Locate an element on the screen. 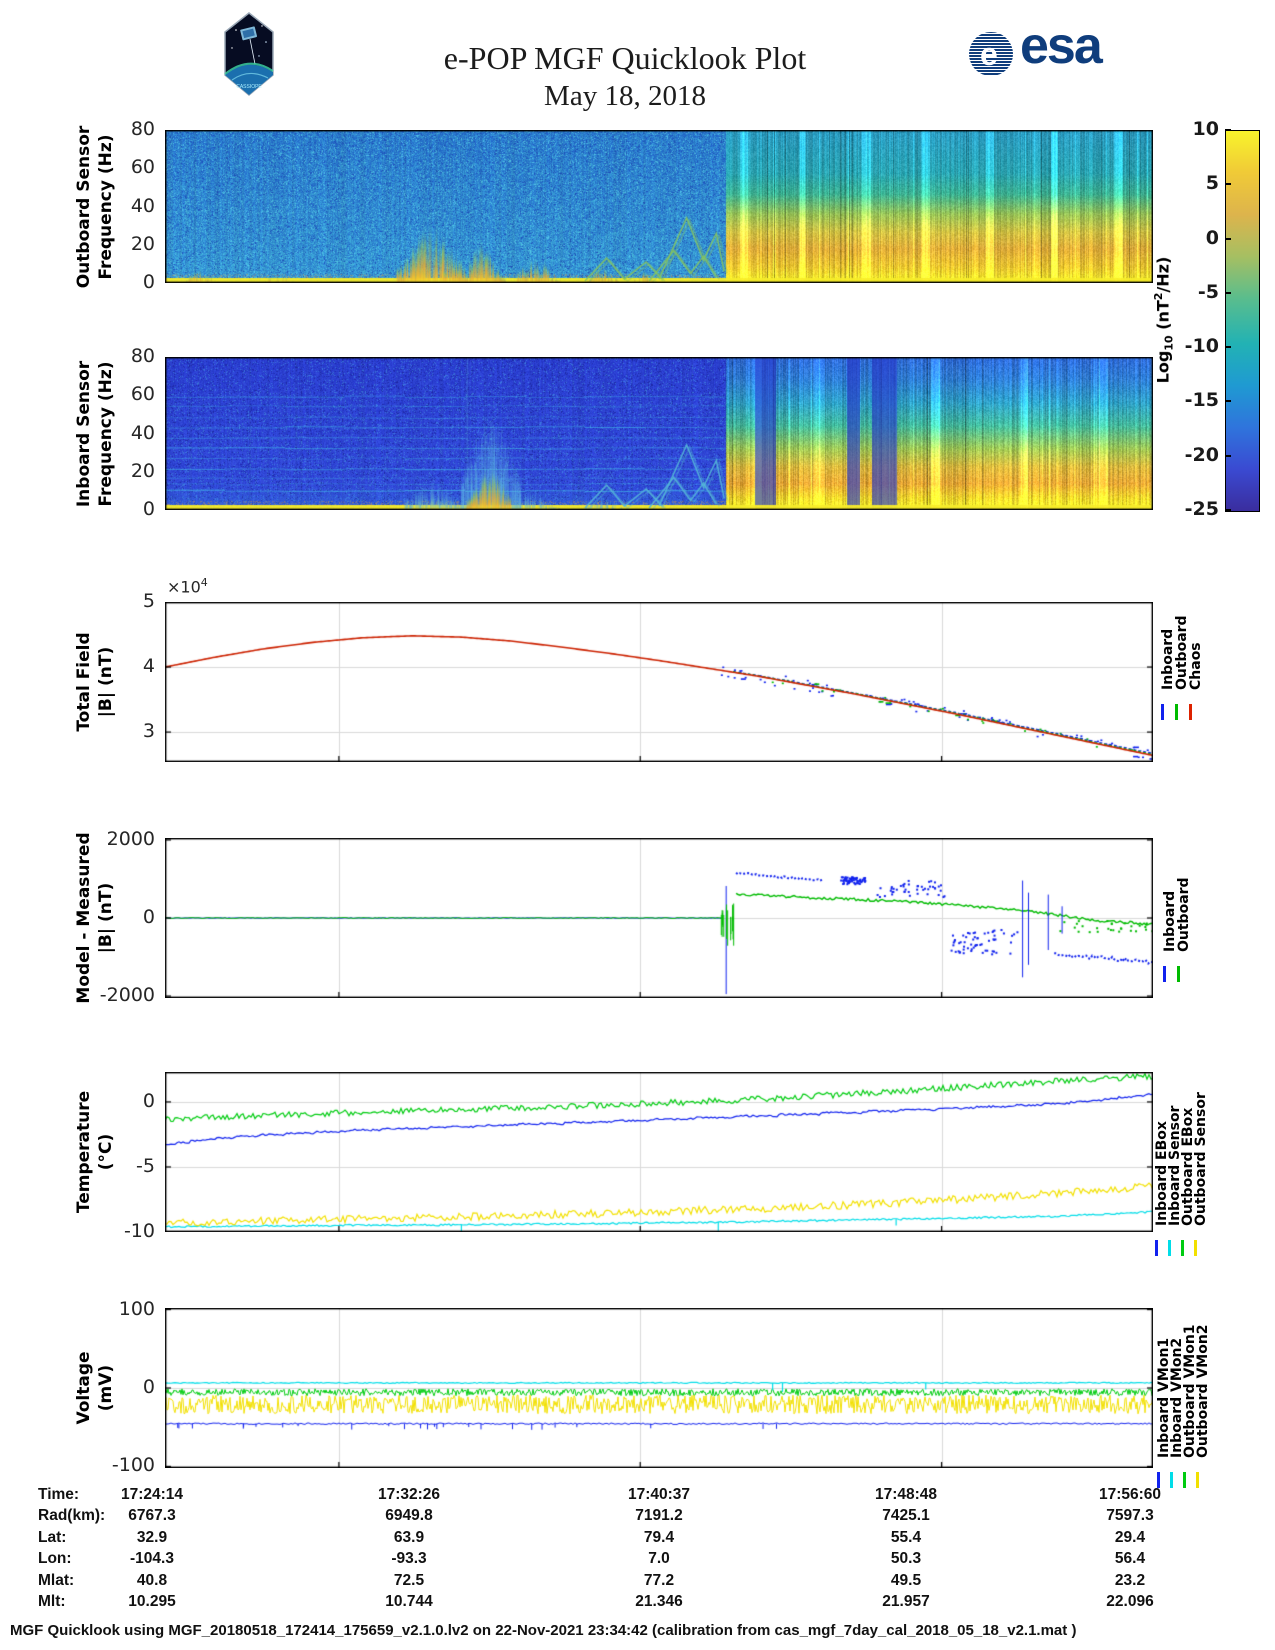 This screenshot has width=1275, height=1650. table-cell-r1-c1: 6949.8 is located at coordinates (409, 1516).